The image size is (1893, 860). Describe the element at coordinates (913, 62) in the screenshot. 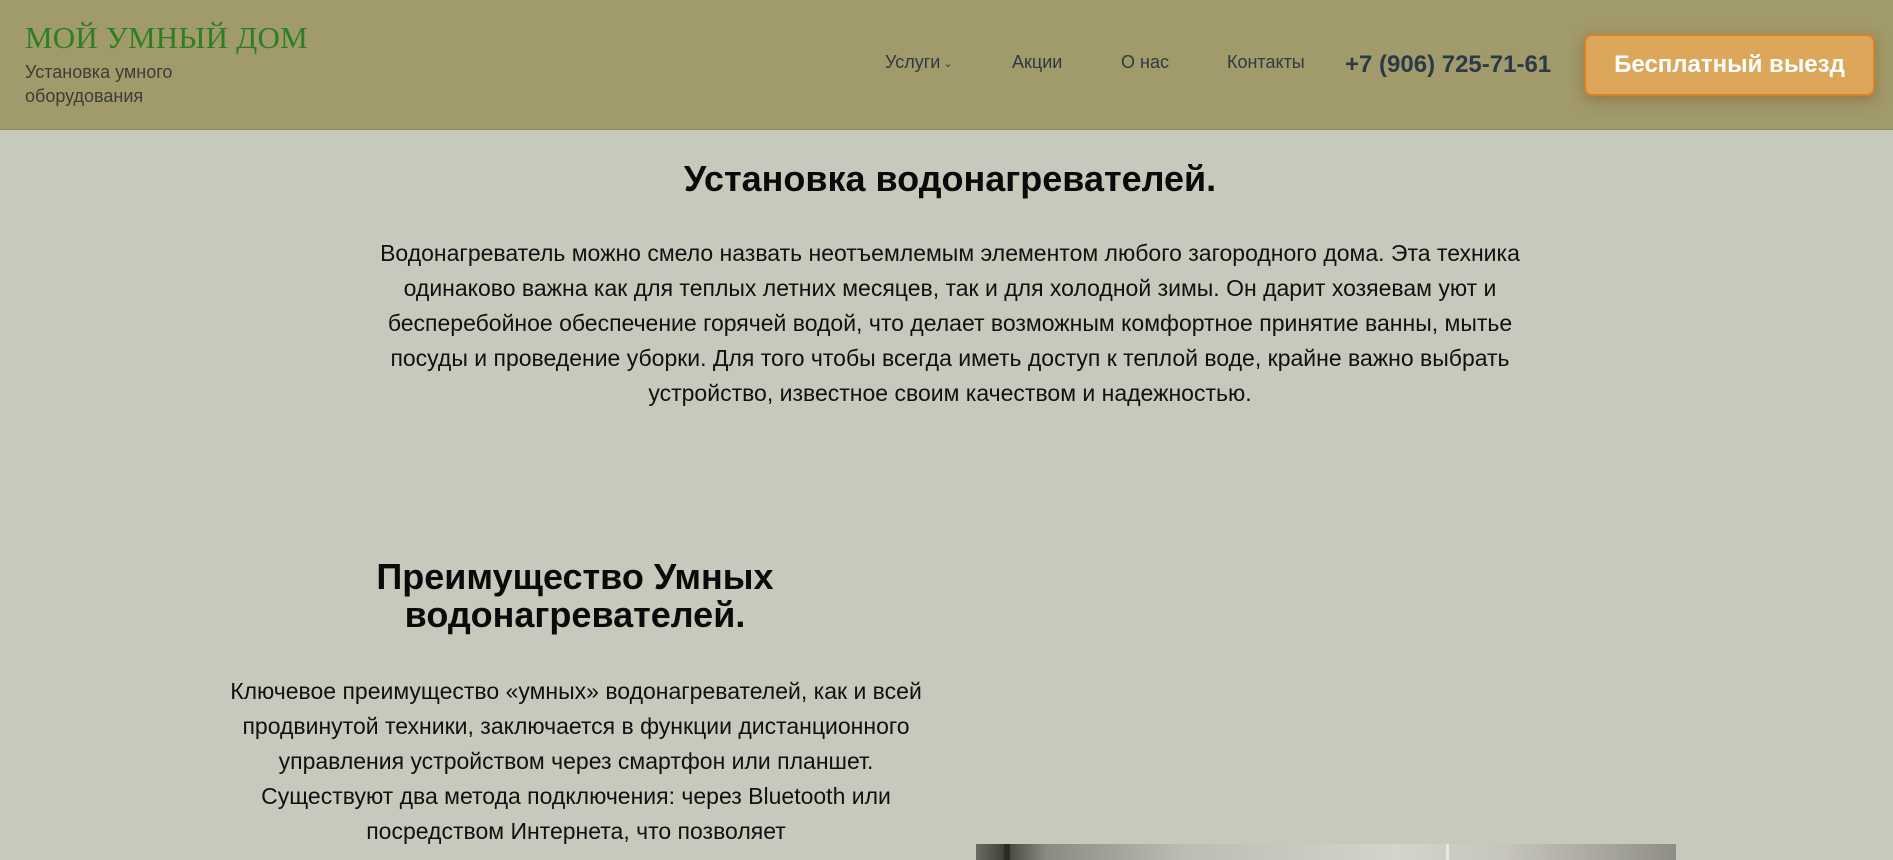

I see `nav-item-label: Услуги` at that location.